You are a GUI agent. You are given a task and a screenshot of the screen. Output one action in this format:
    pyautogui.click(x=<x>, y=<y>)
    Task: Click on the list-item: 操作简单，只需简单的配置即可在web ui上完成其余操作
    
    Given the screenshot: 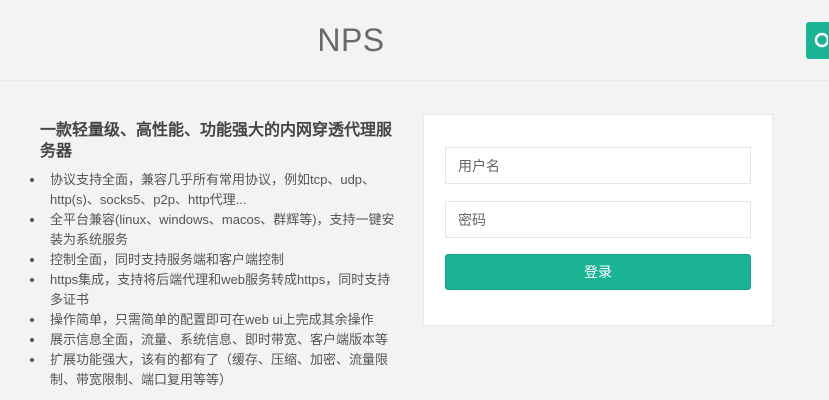 What is the action you would take?
    pyautogui.click(x=215, y=320)
    